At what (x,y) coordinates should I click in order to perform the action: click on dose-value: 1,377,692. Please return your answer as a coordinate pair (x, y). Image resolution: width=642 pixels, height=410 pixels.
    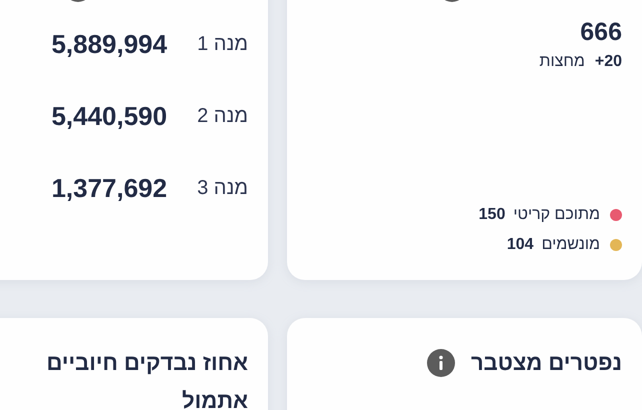
    Looking at the image, I should click on (109, 188).